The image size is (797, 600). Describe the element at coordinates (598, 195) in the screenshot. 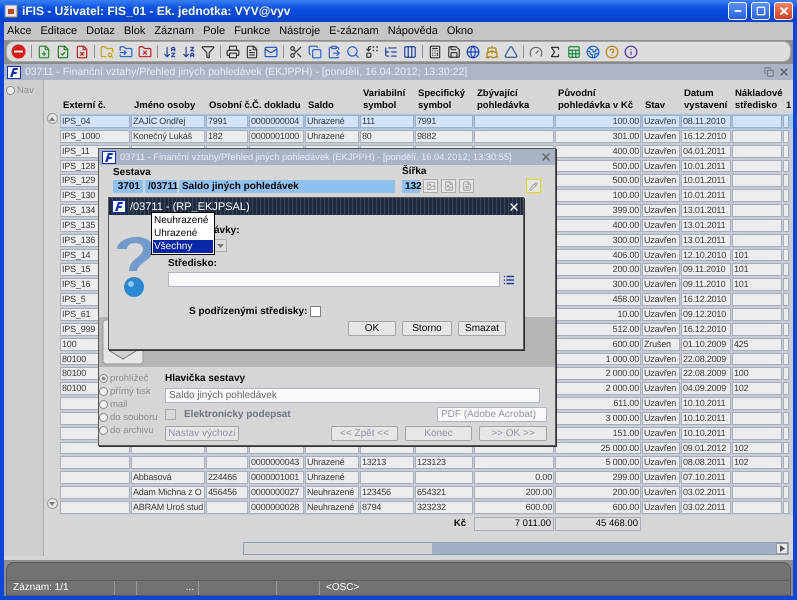

I see `table-cell: 100.00` at that location.